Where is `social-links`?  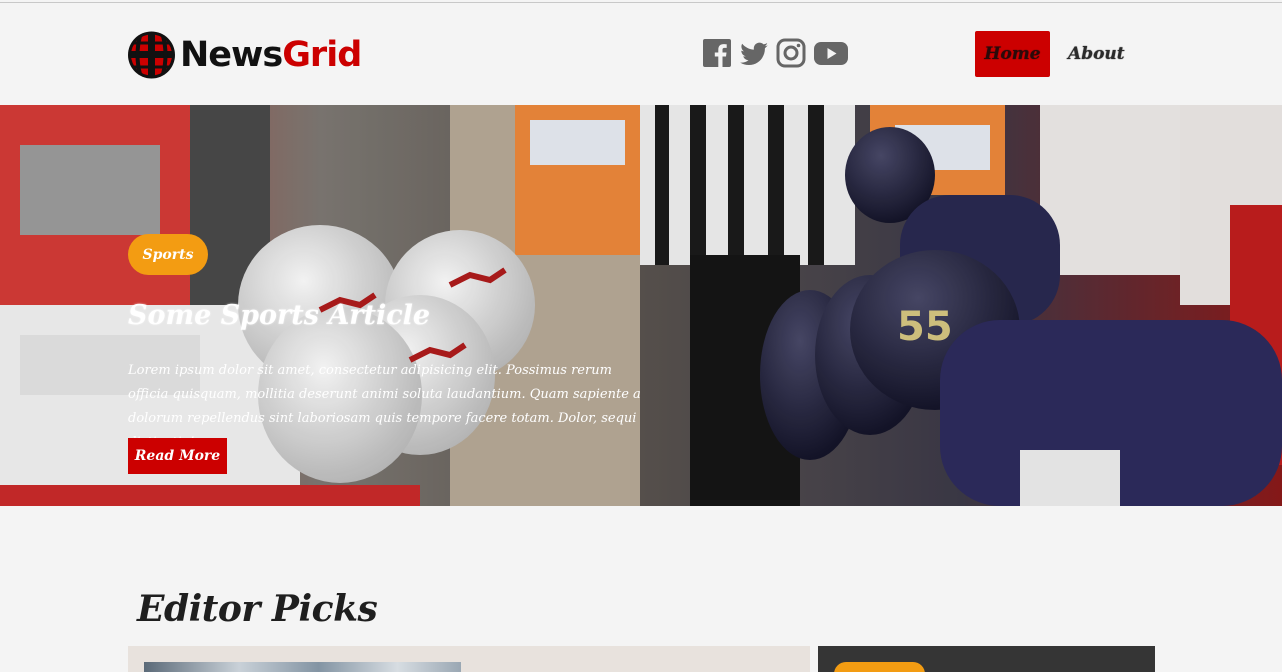 social-links is located at coordinates (776, 53).